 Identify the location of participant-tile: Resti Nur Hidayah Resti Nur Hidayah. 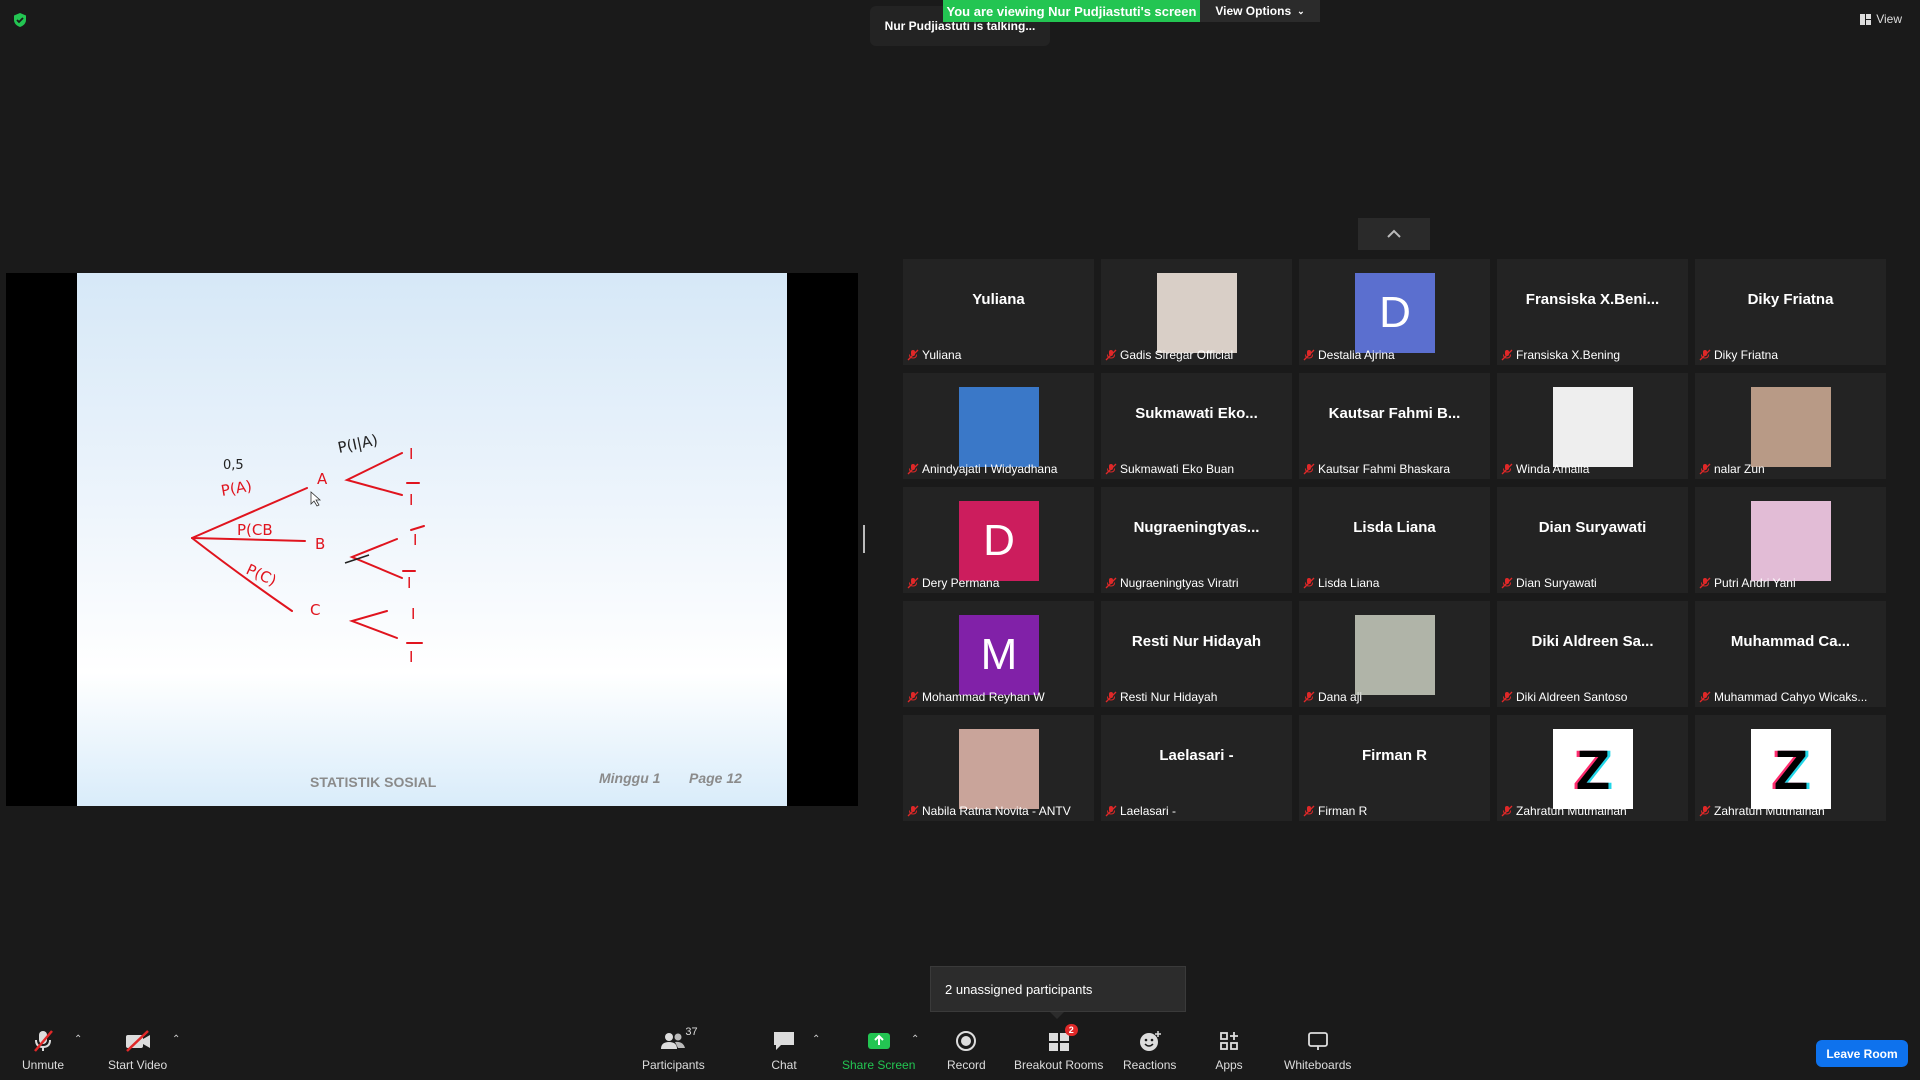
(1196, 654).